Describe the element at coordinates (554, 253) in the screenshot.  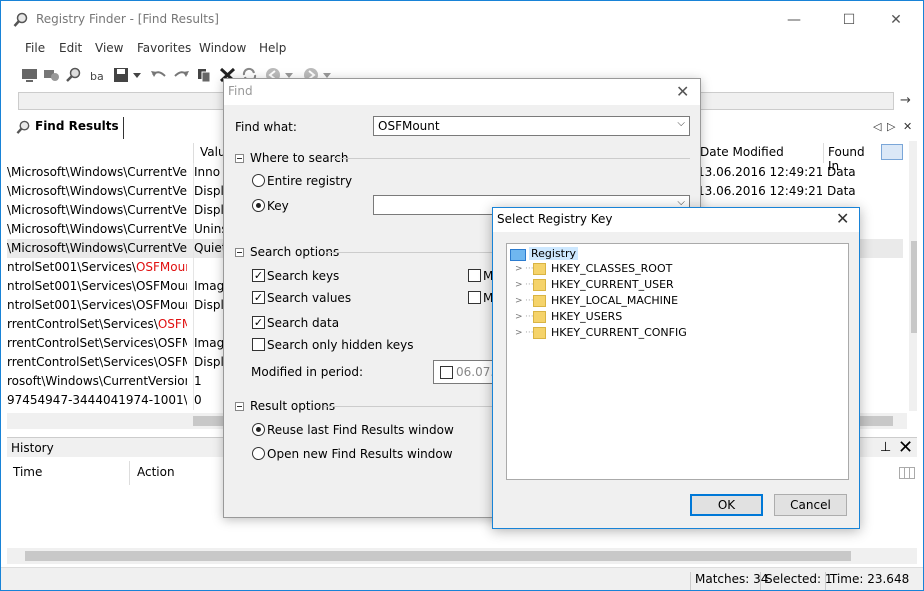
I see `tree-root-label: Registry` at that location.